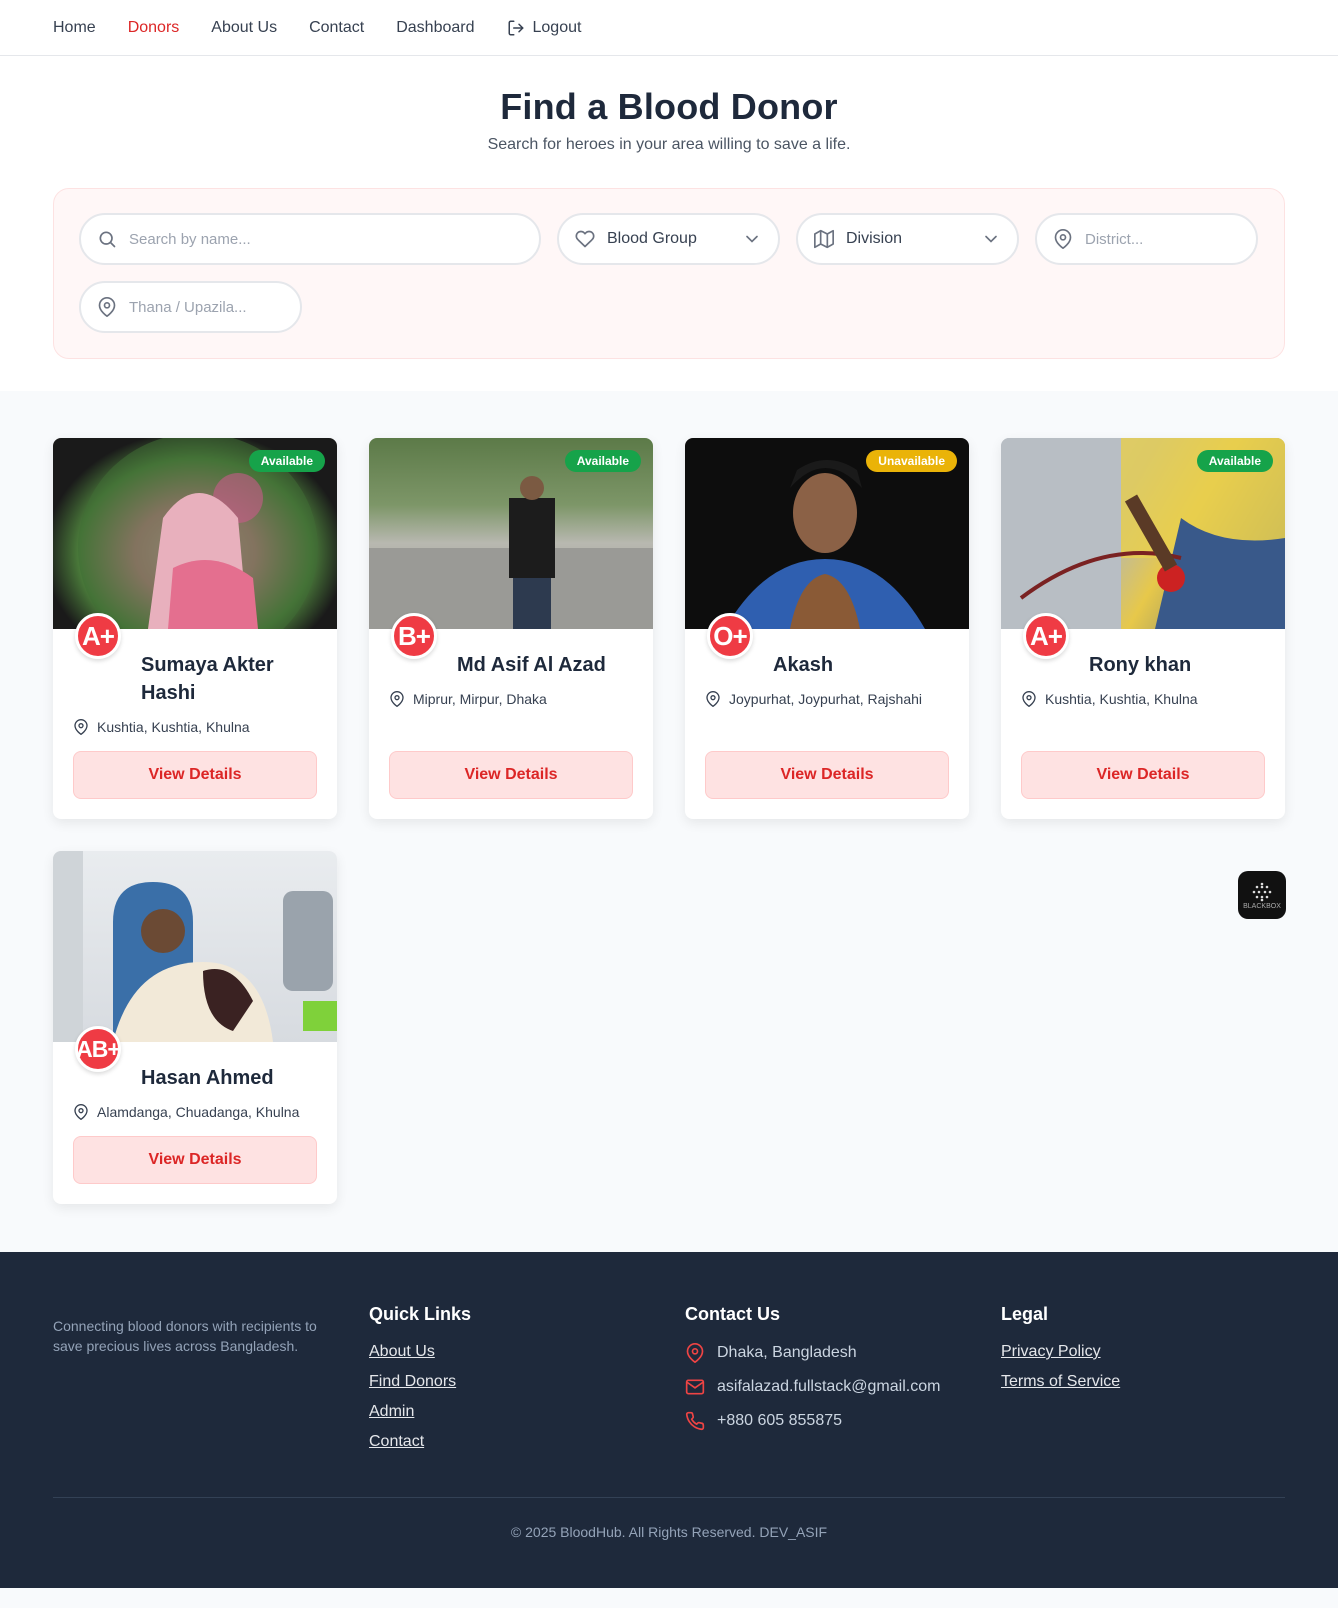 This screenshot has height=1608, width=1338. What do you see at coordinates (1025, 1314) in the screenshot?
I see `legal-title: Legal` at bounding box center [1025, 1314].